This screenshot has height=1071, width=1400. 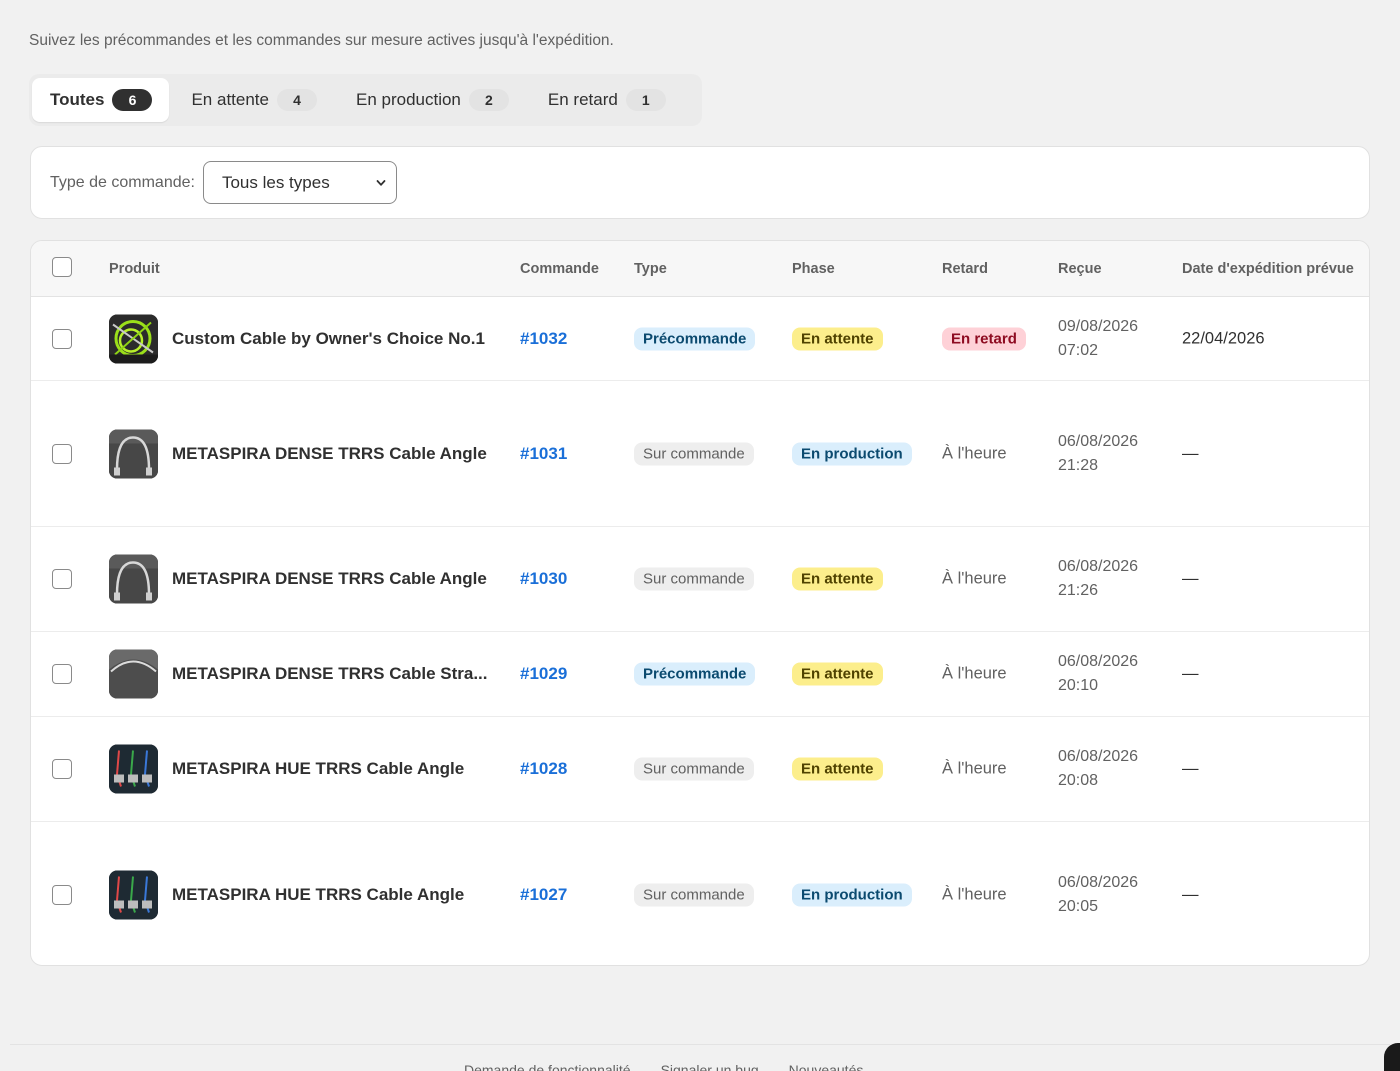 I want to click on column-header-delay: Retard, so click(x=965, y=269).